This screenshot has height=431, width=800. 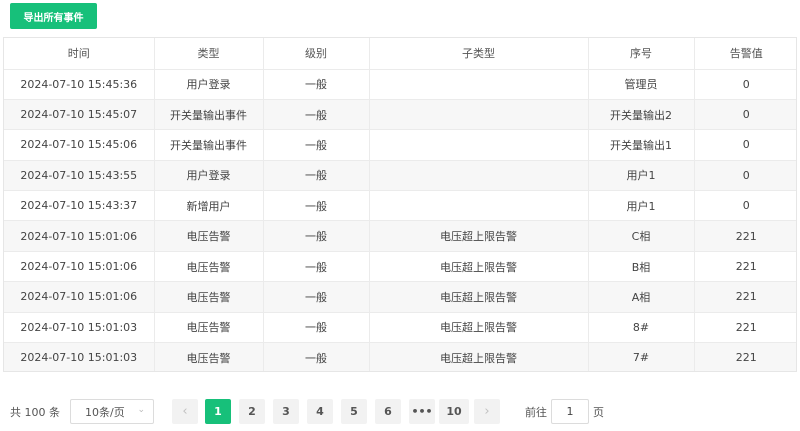 What do you see at coordinates (35, 412) in the screenshot?
I see `total-count: 共 100 条` at bounding box center [35, 412].